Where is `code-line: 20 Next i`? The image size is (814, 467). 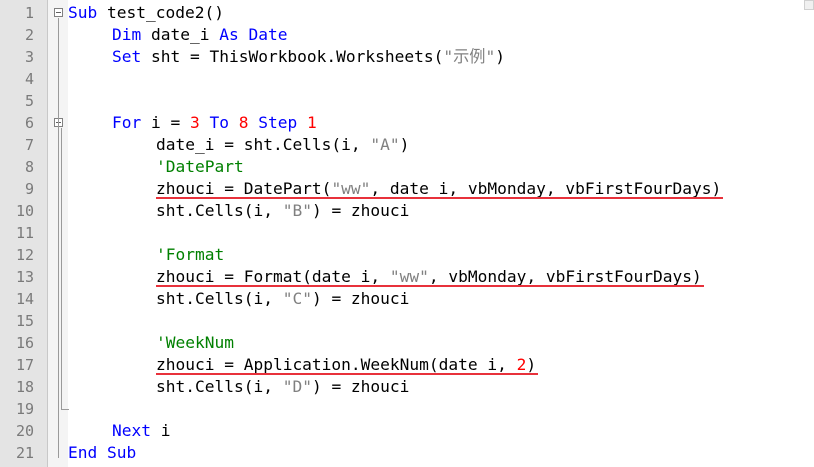 code-line: 20 Next i is located at coordinates (407, 431).